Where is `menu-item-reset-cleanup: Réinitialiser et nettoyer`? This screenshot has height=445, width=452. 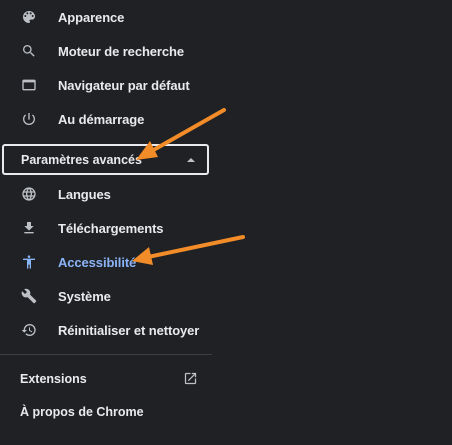
menu-item-reset-cleanup: Réinitialiser et nettoyer is located at coordinates (106, 330).